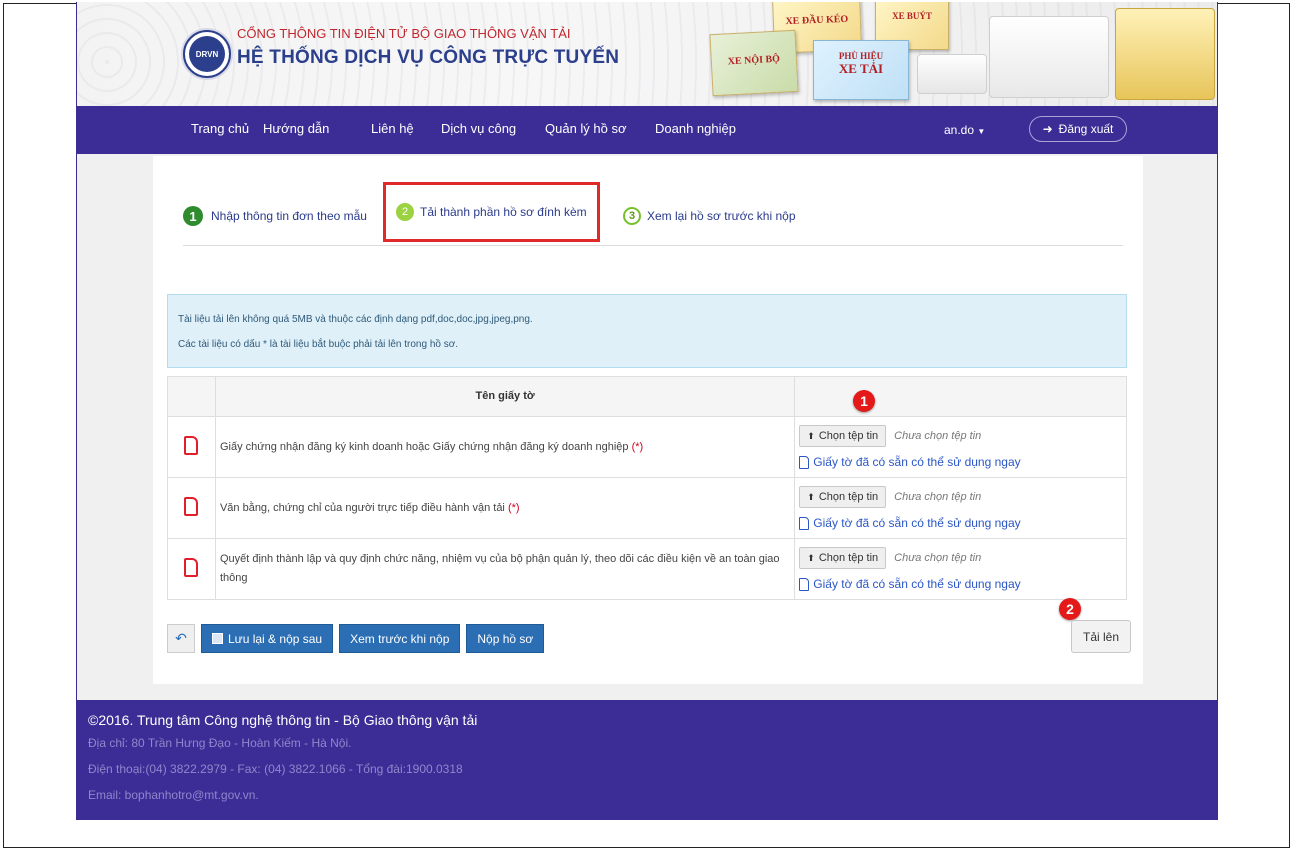  I want to click on table-header-row: Tên giấy tờ, so click(647, 396).